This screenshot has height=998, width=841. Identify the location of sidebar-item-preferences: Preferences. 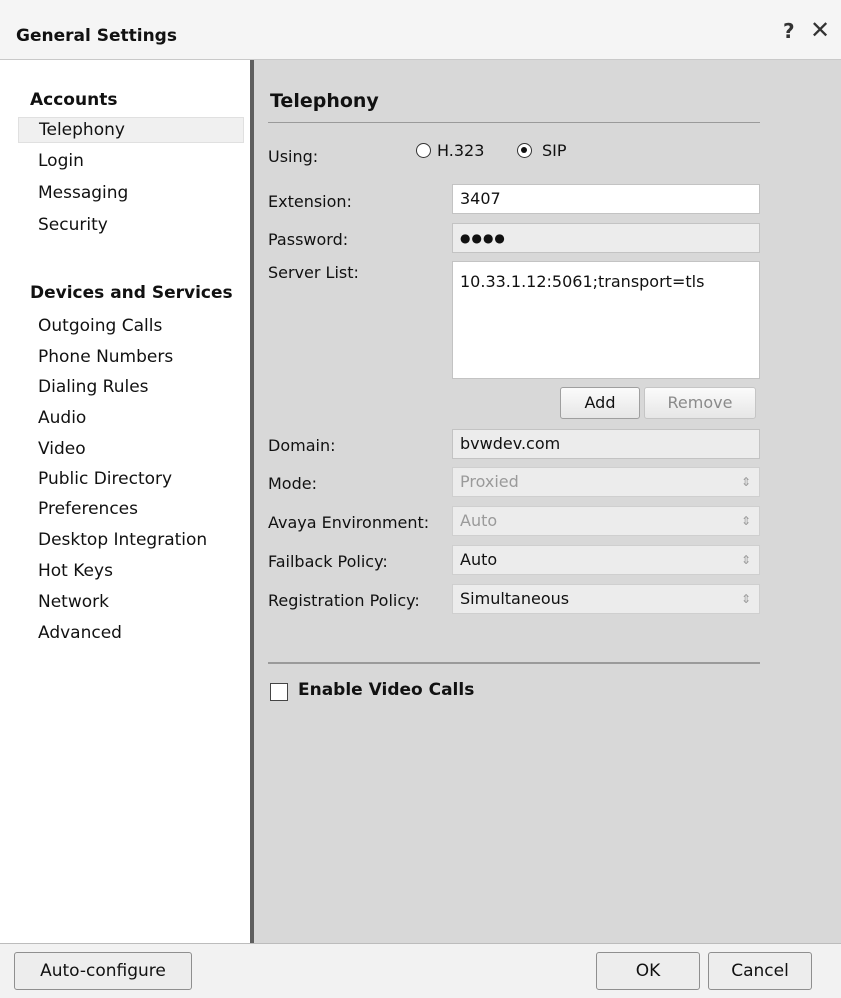
(88, 509).